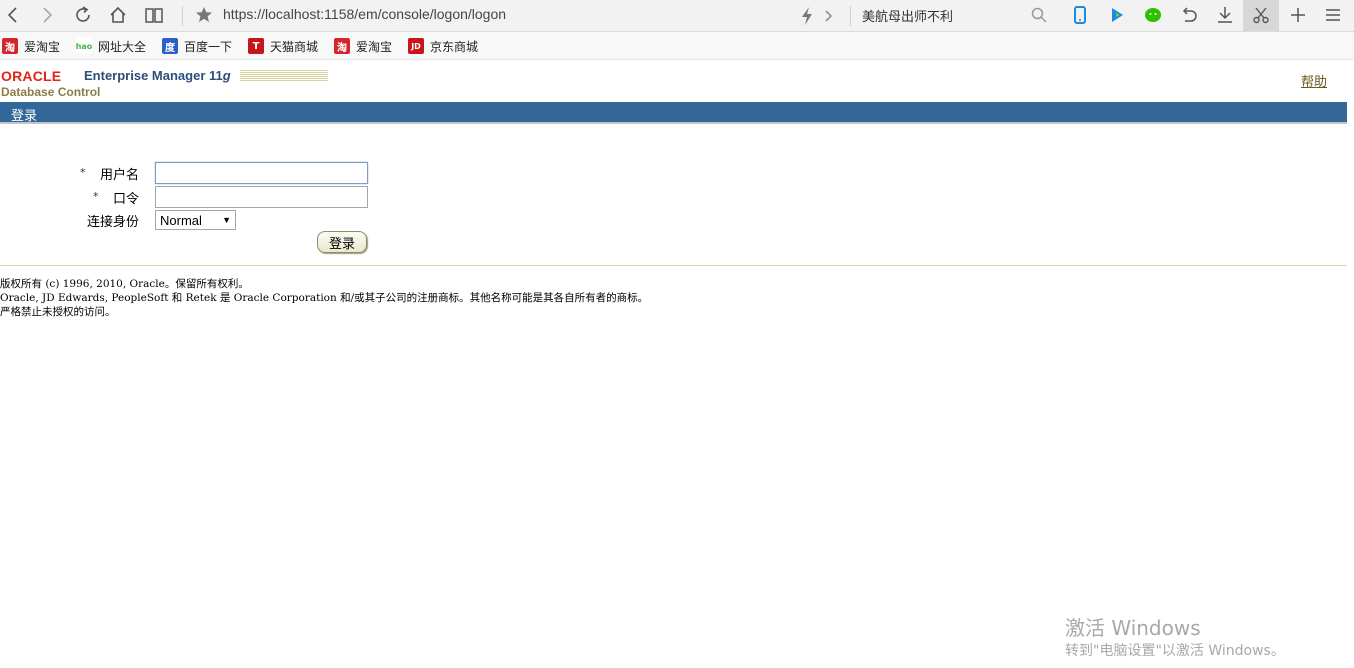 This screenshot has width=1354, height=668. Describe the element at coordinates (13, 15) in the screenshot. I see `back-icon` at that location.